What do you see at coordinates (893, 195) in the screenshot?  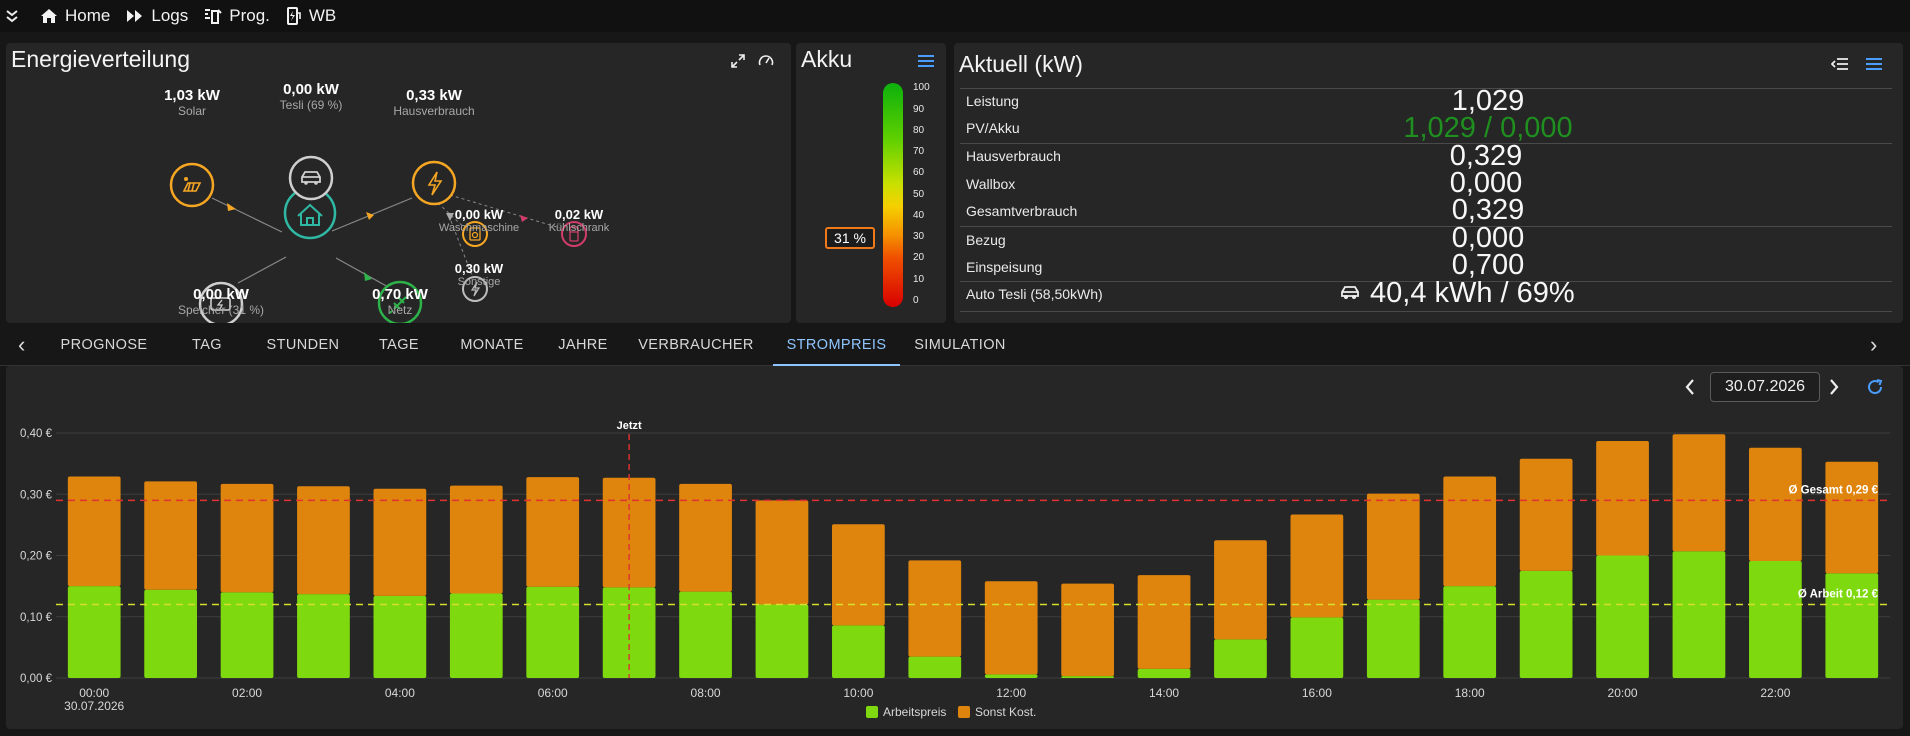 I see `akku-gradient-bar` at bounding box center [893, 195].